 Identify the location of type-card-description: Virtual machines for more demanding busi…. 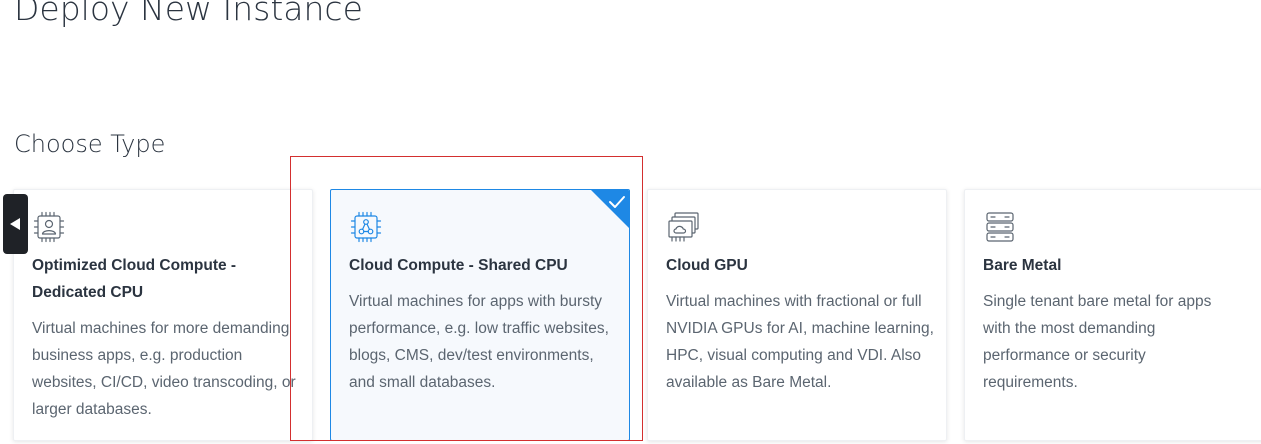
(164, 369).